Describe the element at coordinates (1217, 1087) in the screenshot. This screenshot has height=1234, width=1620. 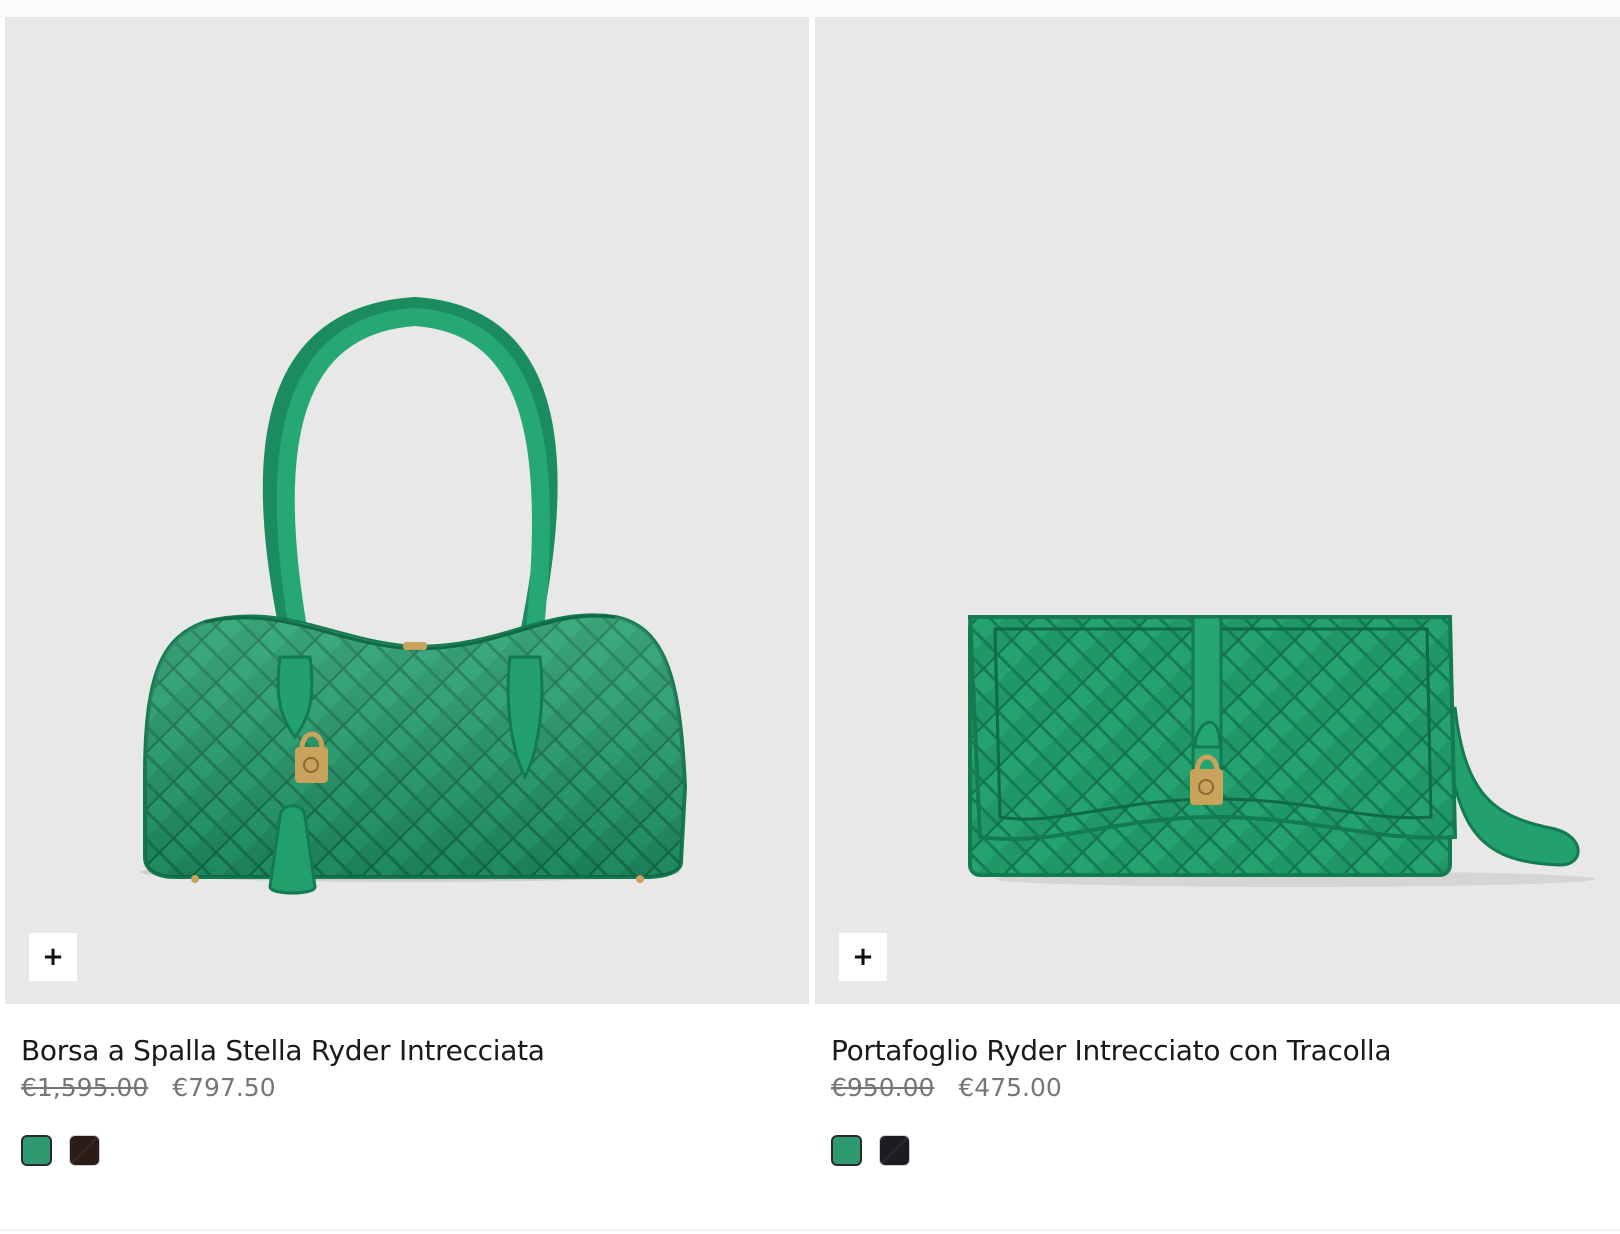
I see `price-row: €950.00 €475.00` at that location.